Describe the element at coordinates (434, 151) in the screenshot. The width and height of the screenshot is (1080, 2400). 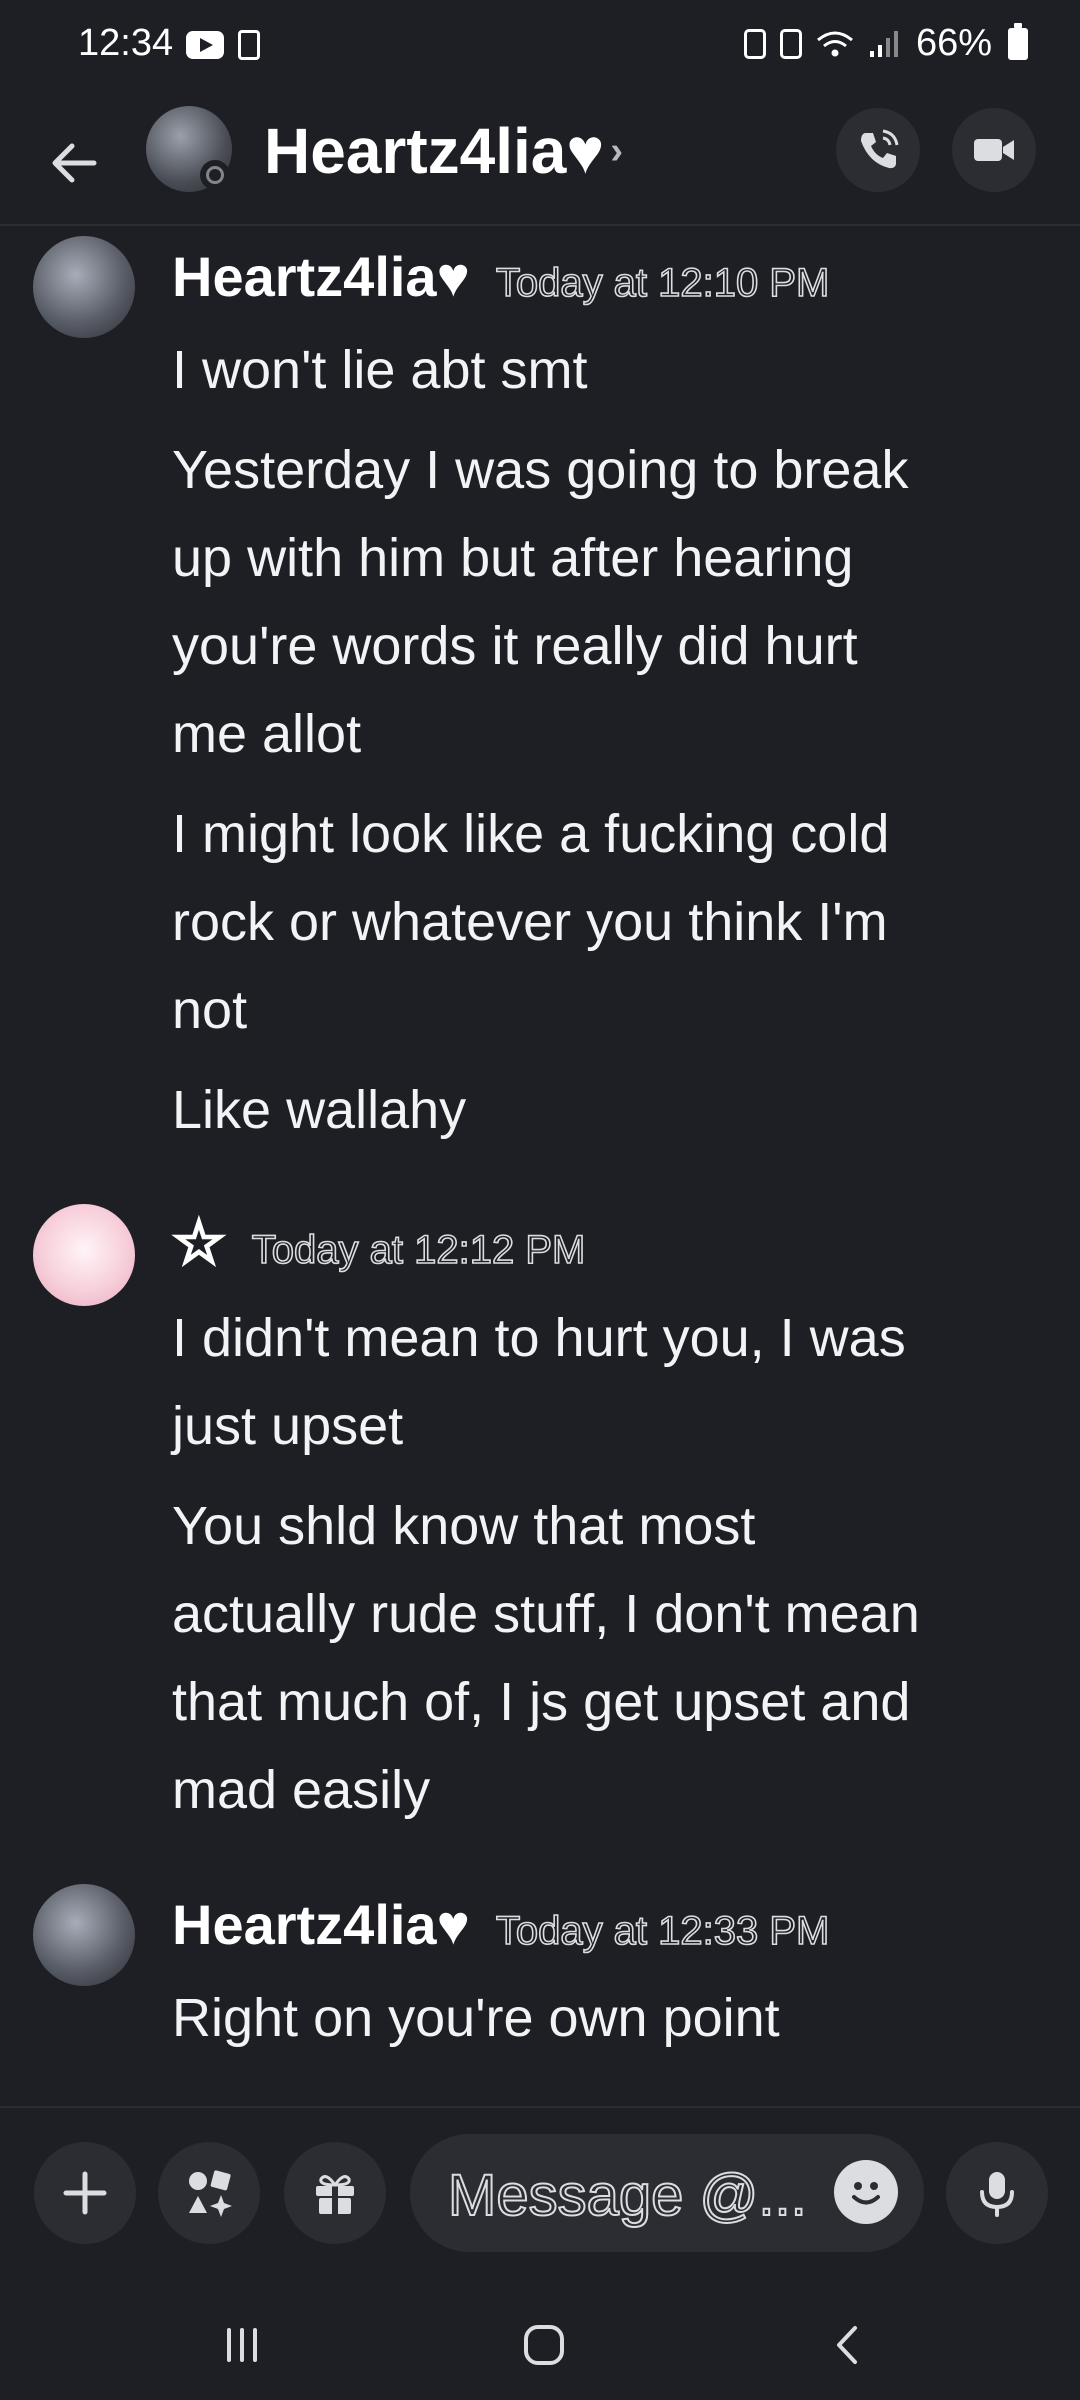
I see `chat-title-text: Heartz4lia♥` at that location.